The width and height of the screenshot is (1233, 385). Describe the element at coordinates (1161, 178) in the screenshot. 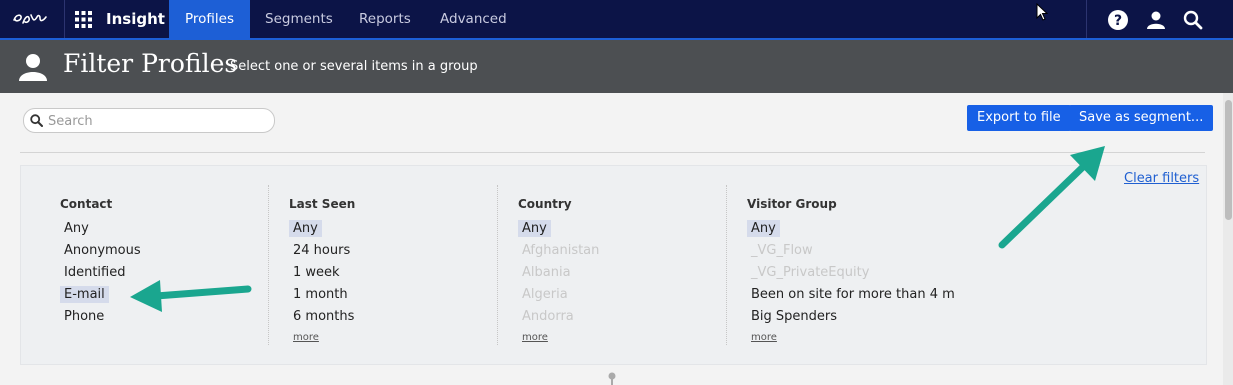

I see `clear-filters-link: Clear filters` at that location.